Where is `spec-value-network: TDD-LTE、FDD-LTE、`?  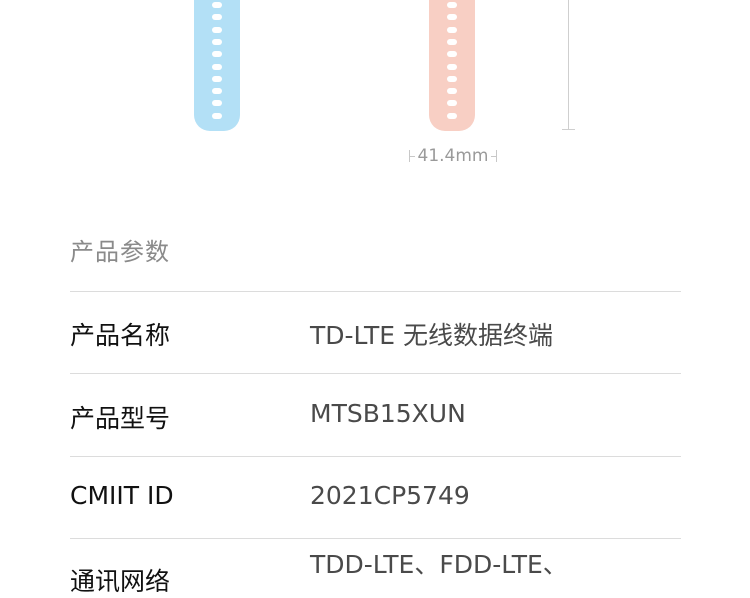 spec-value-network: TDD-LTE、FDD-LTE、 is located at coordinates (439, 564).